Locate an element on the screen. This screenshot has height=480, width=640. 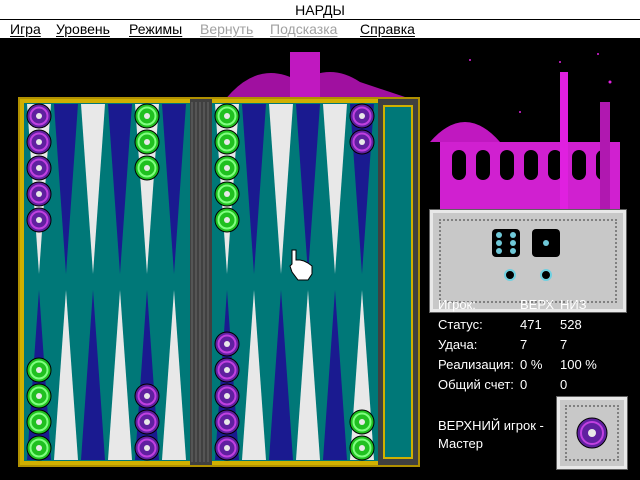
menu-help: Справка is located at coordinates (387, 29).